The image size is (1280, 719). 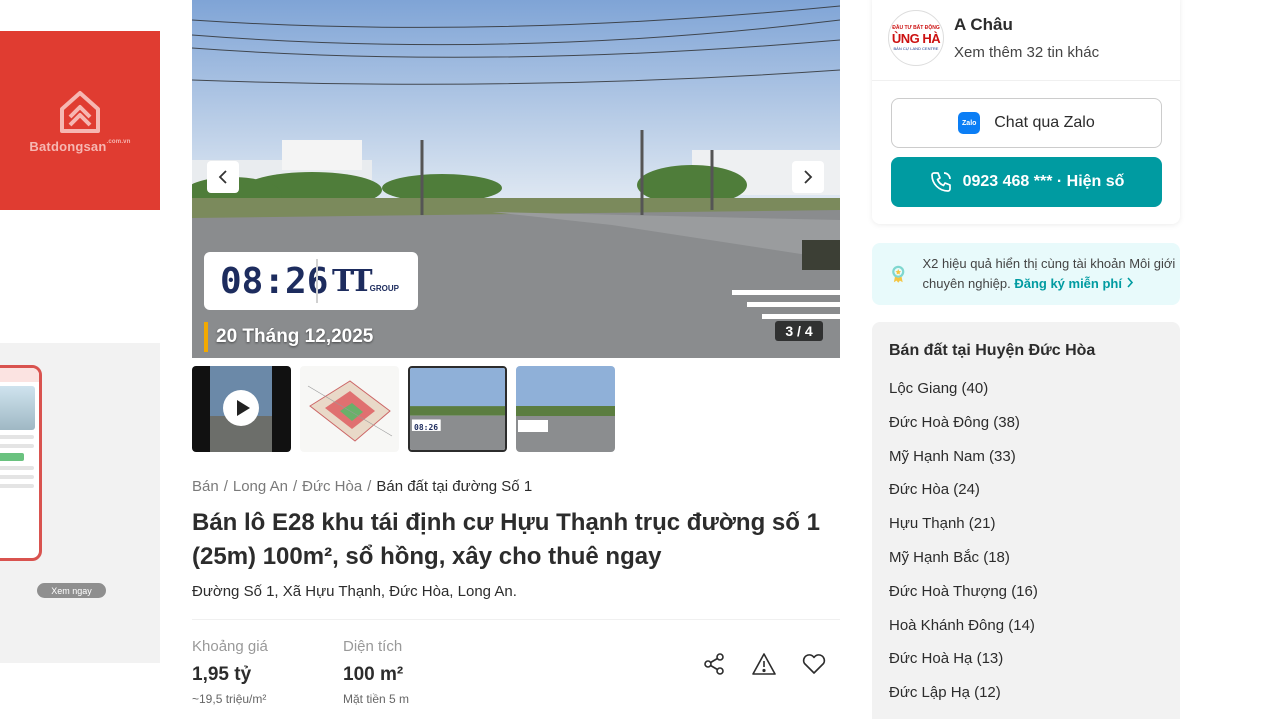 I want to click on show-phone-button: 0923 468 *** · Hiện số, so click(x=1026, y=182).